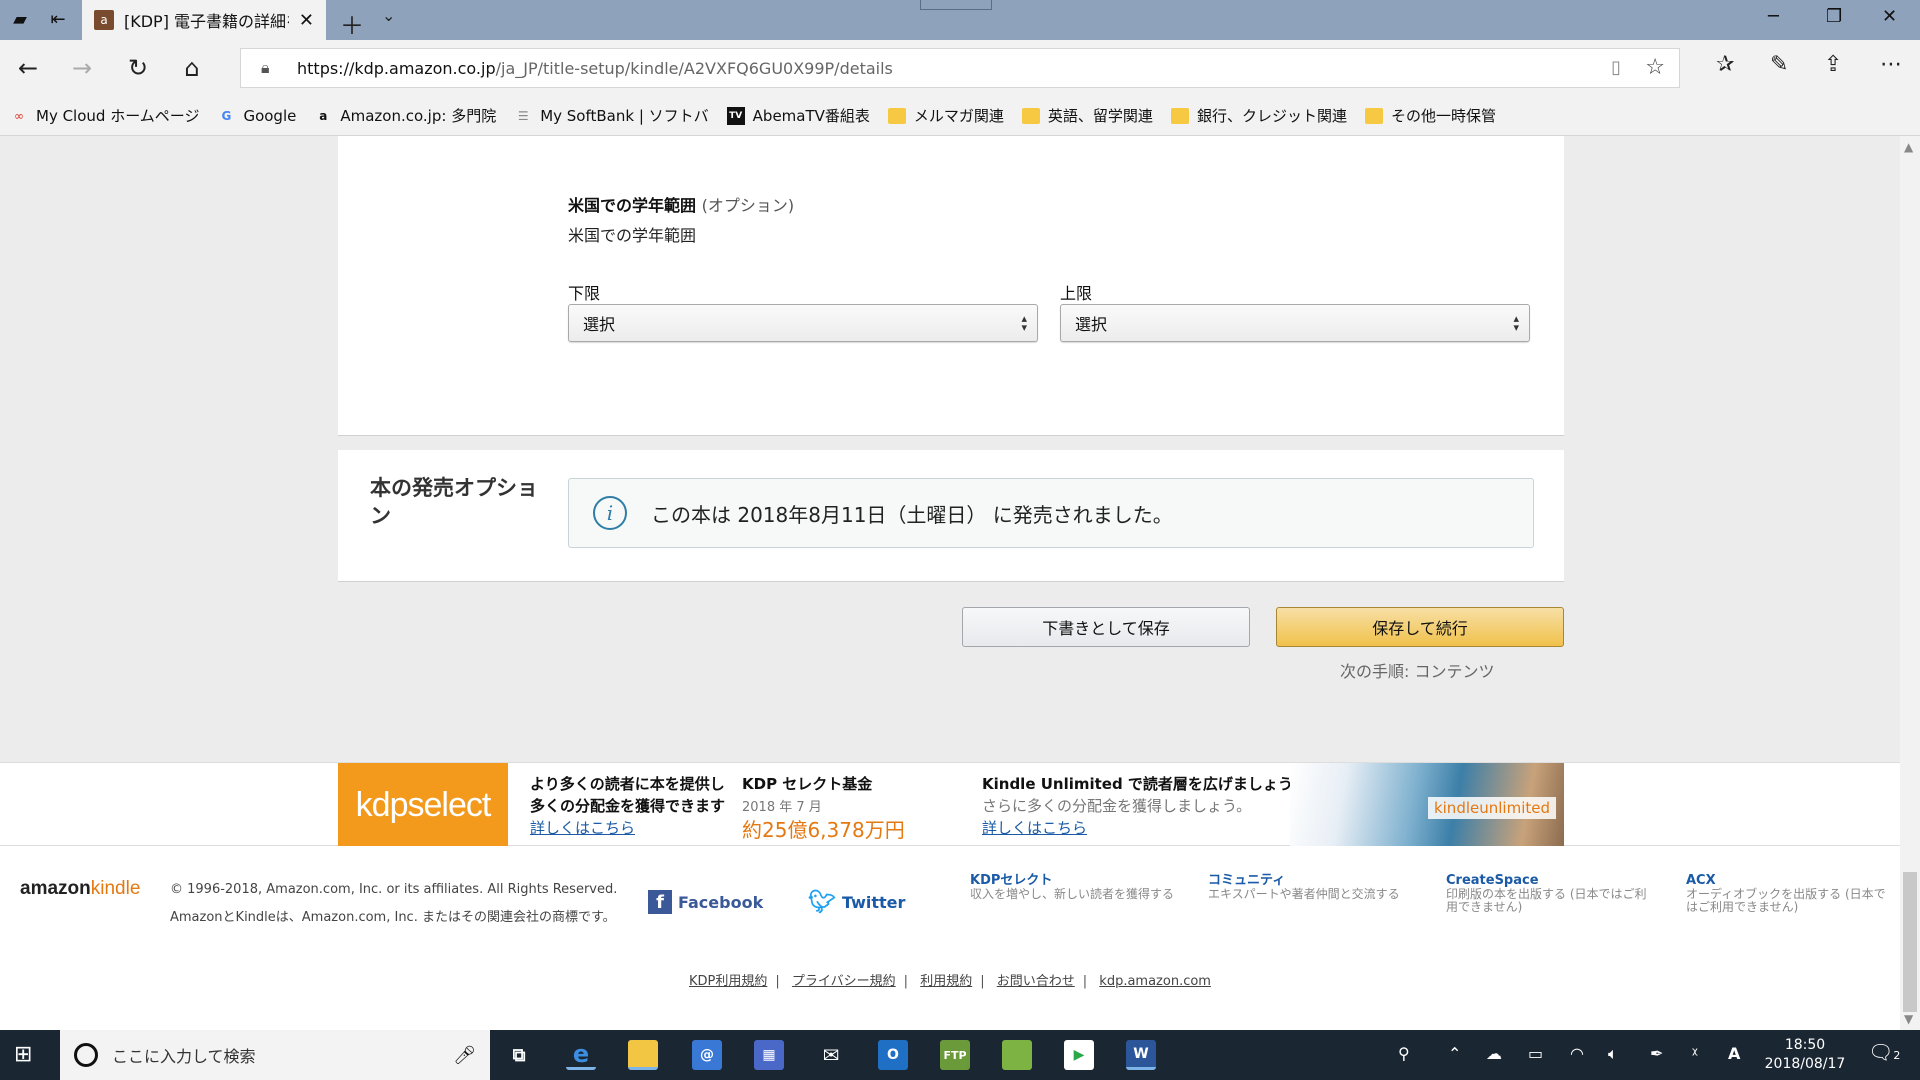  I want to click on minimize-icon: ─, so click(1773, 16).